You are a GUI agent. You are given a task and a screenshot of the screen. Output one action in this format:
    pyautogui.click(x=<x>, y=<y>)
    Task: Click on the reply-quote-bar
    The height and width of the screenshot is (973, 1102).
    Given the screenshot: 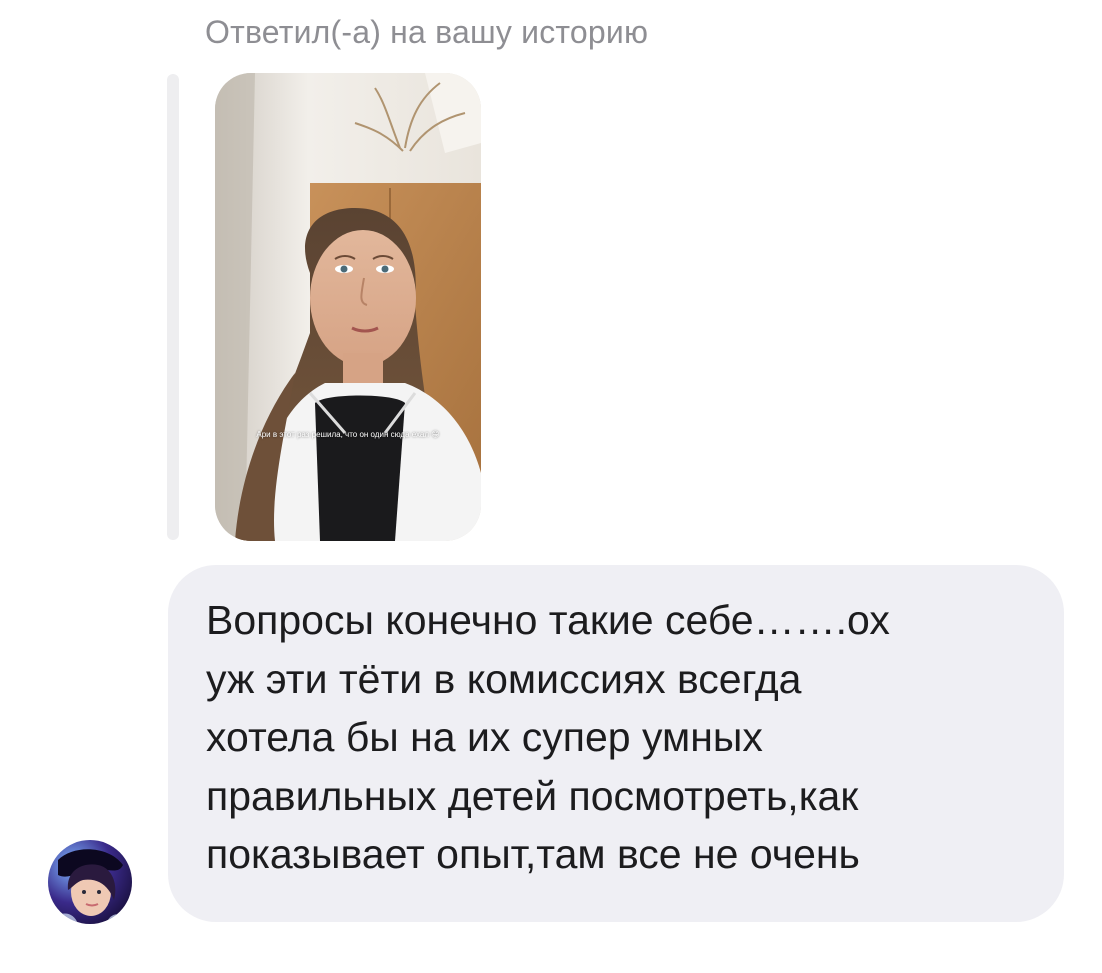 What is the action you would take?
    pyautogui.click(x=173, y=307)
    